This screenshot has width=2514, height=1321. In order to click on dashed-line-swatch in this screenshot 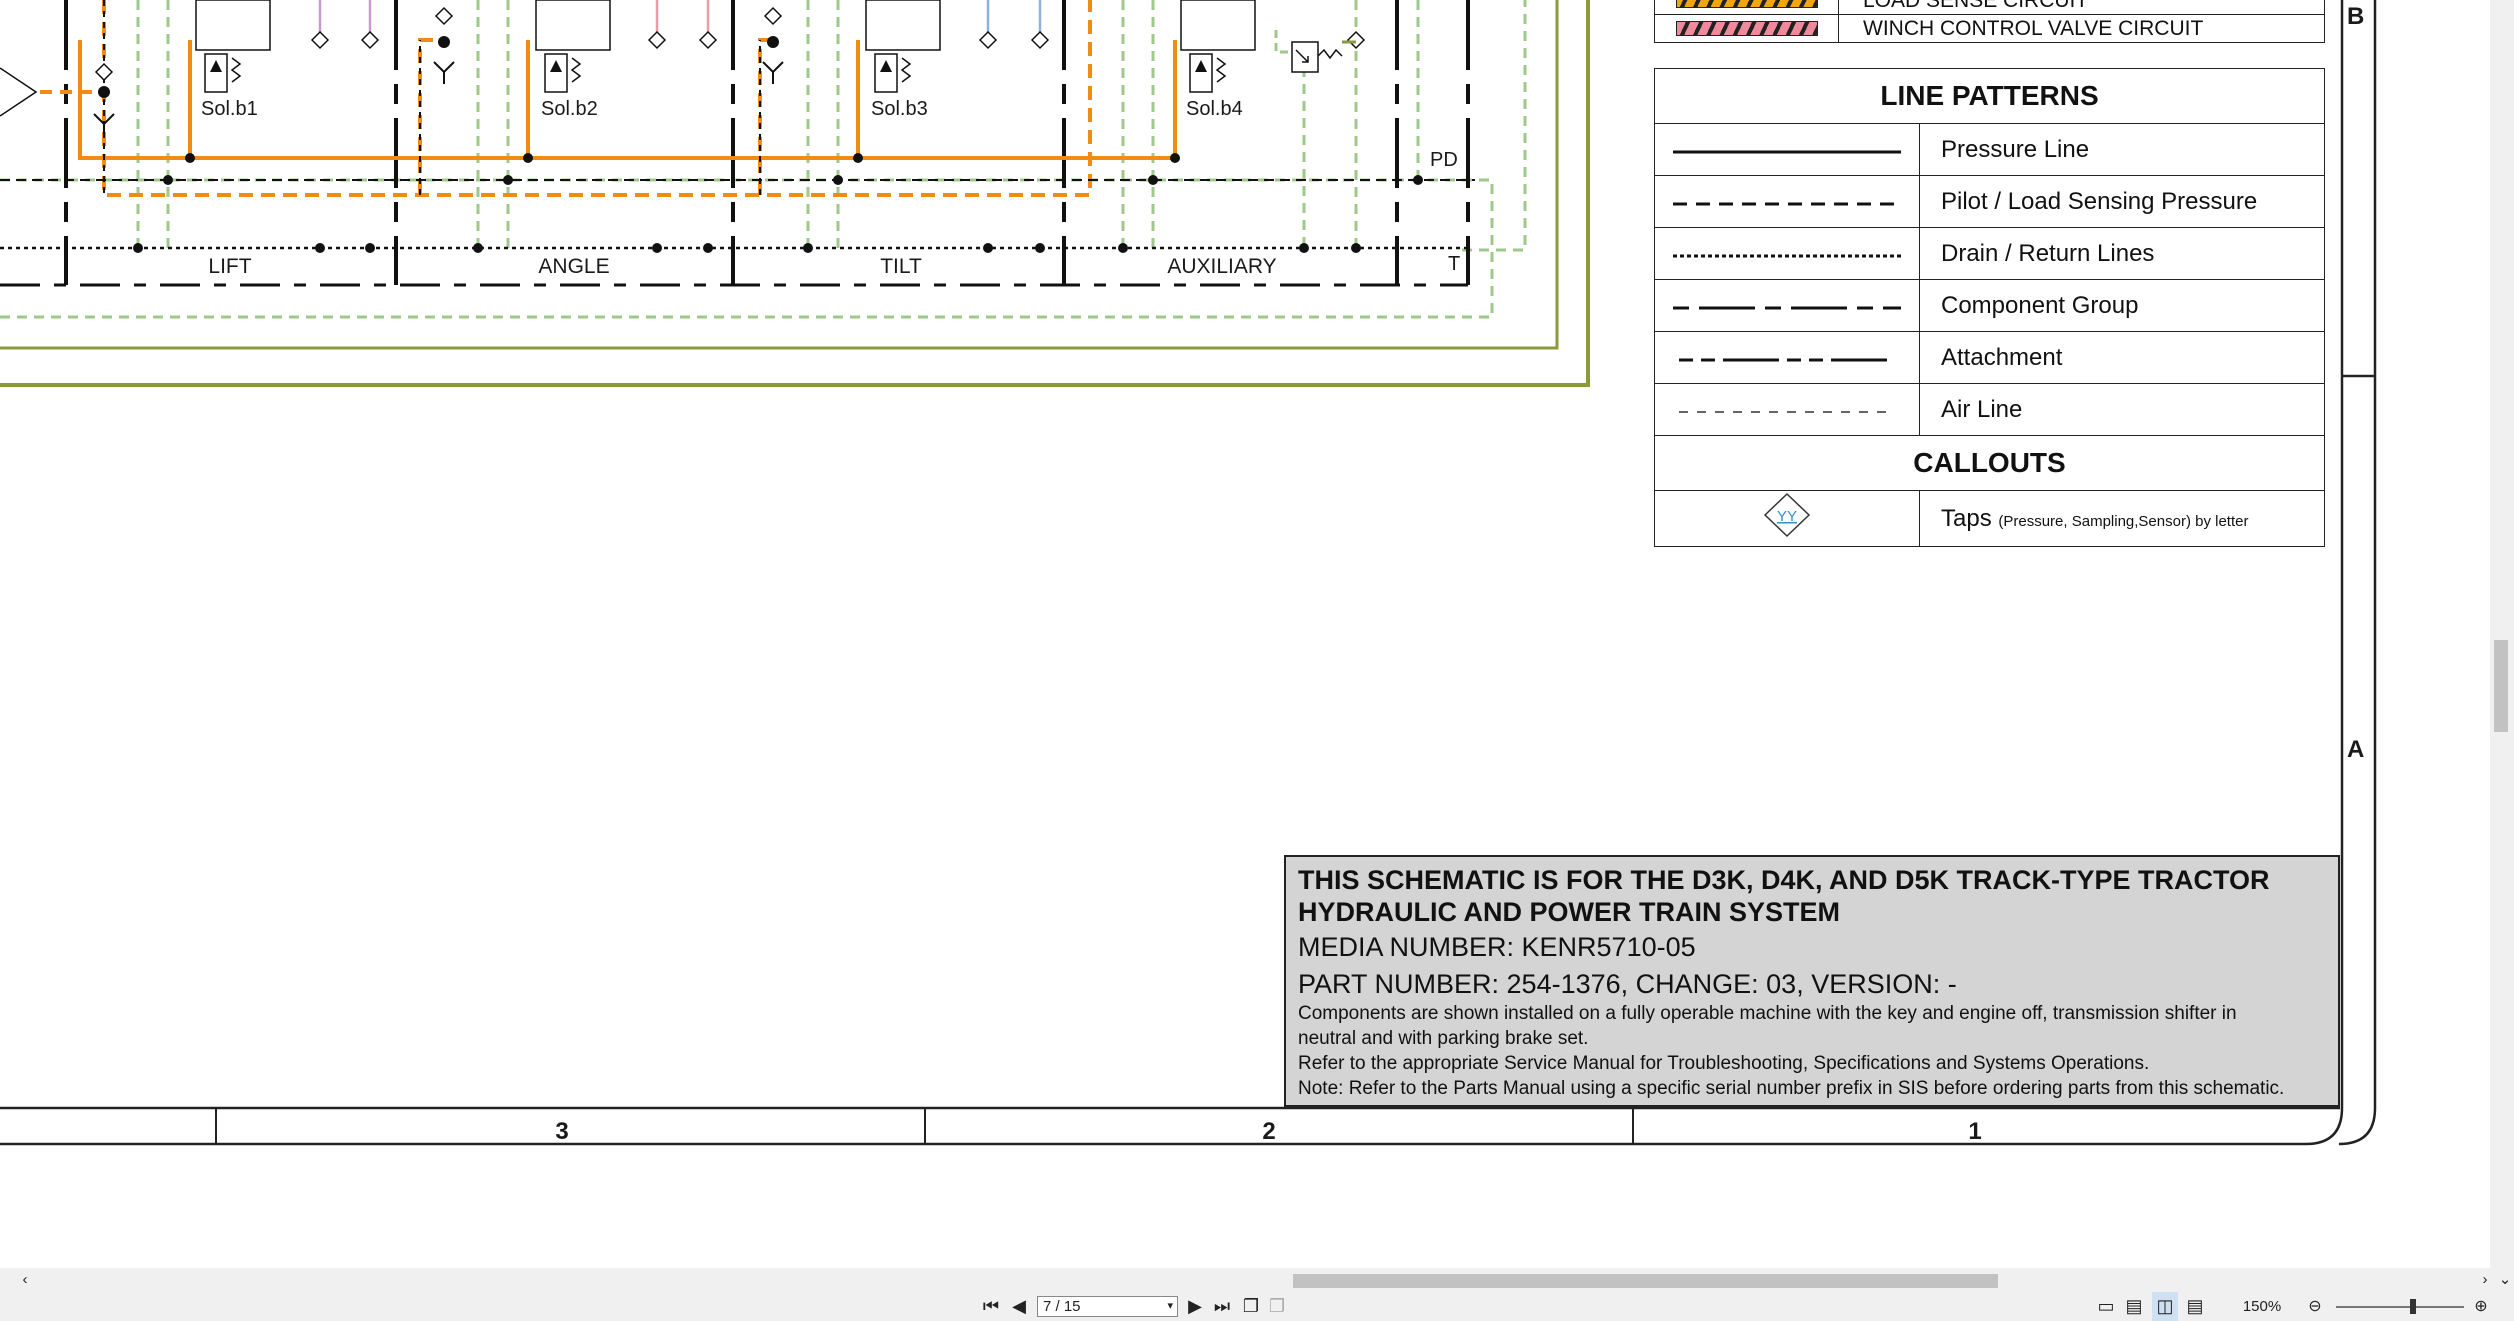, I will do `click(1787, 203)`.